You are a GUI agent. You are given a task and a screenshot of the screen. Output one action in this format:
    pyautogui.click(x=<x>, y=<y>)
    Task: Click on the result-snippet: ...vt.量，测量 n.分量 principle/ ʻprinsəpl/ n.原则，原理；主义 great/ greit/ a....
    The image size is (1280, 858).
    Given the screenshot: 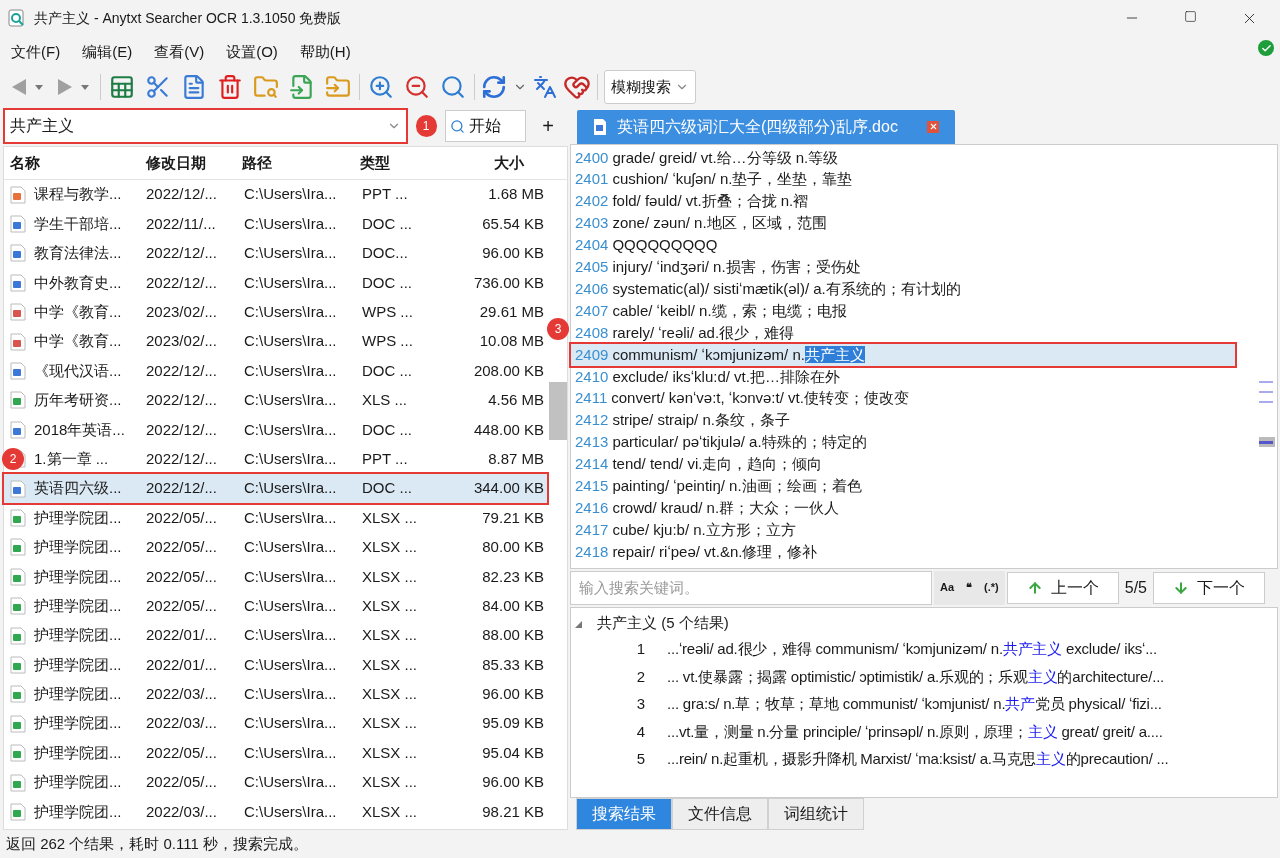 What is the action you would take?
    pyautogui.click(x=915, y=731)
    